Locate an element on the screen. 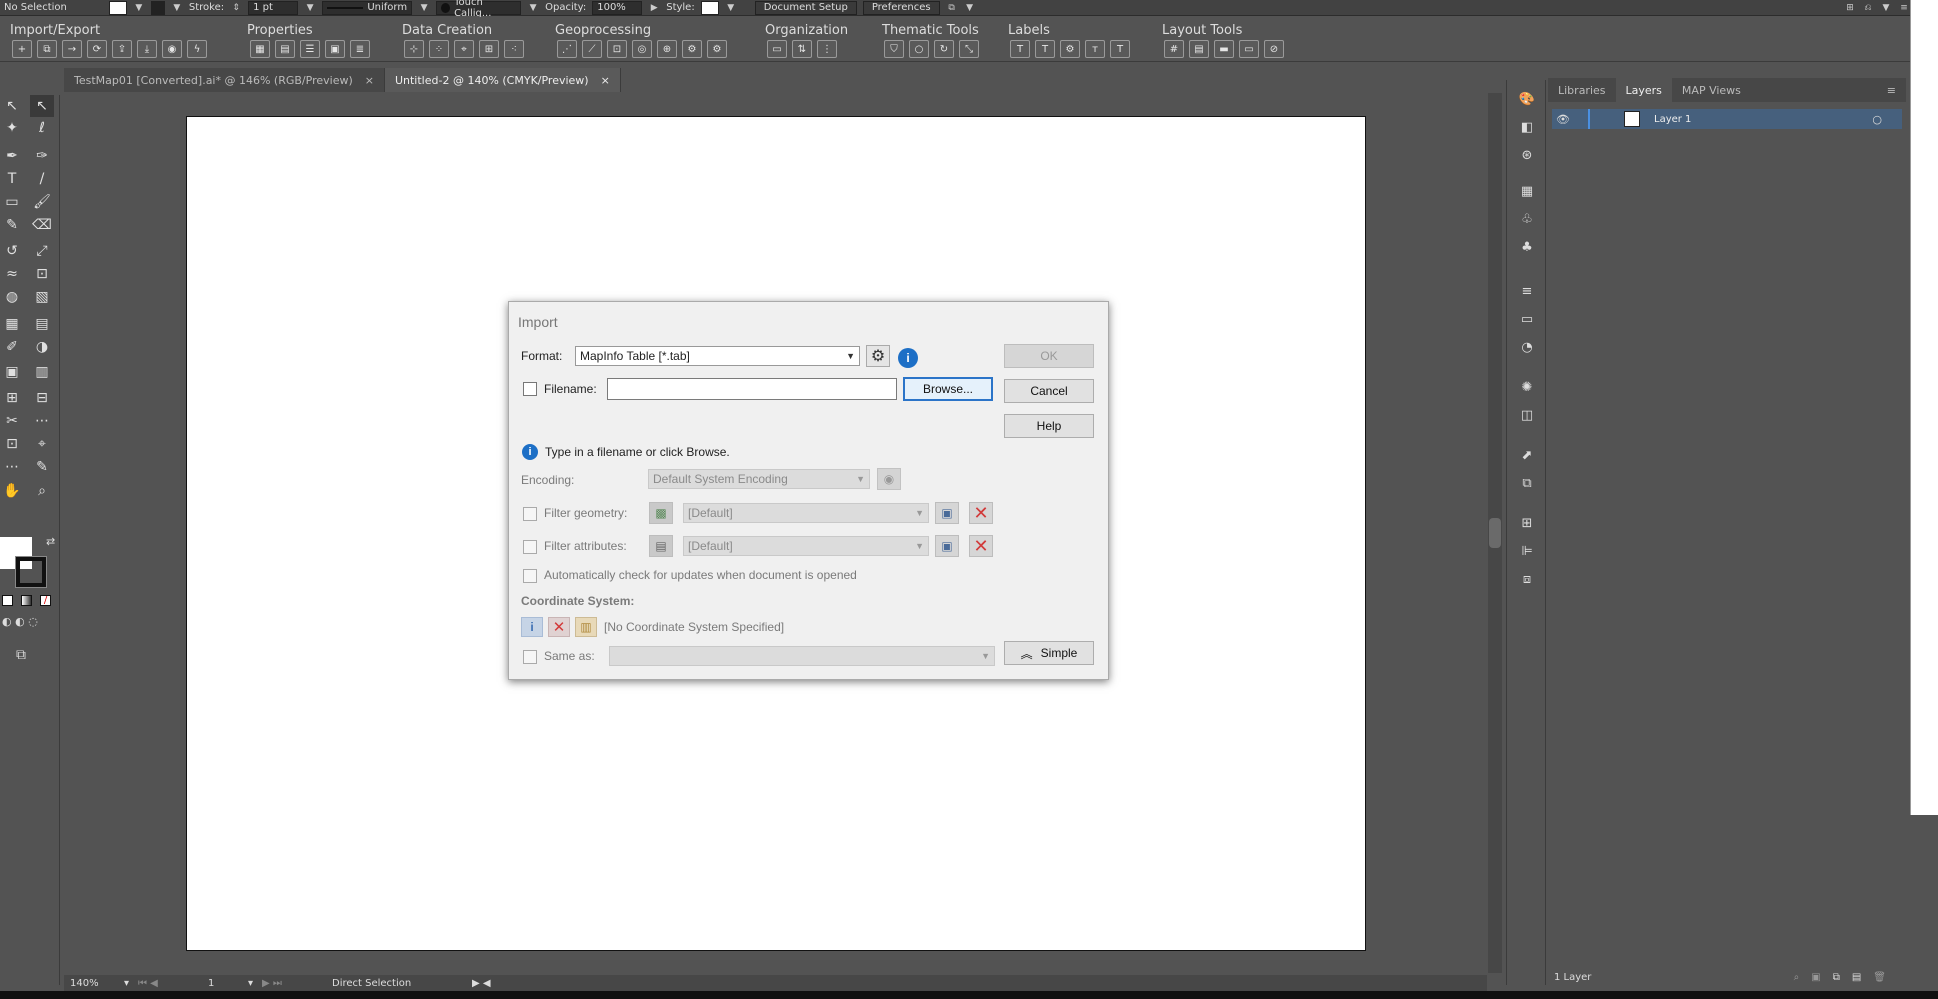 The image size is (1938, 999). align-icon: ⊫ is located at coordinates (1527, 551).